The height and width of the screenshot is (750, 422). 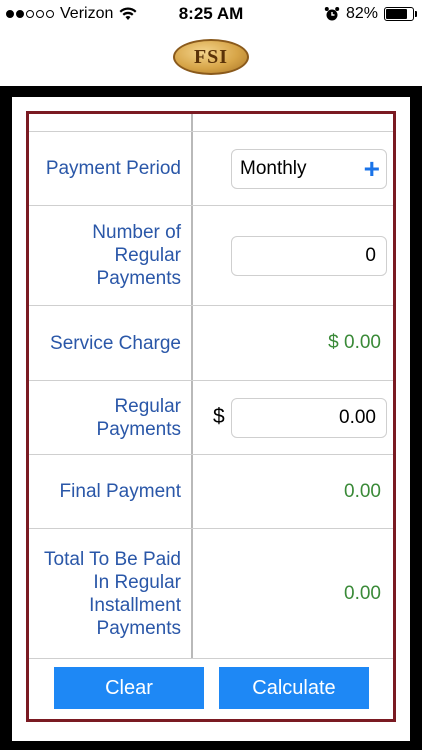 What do you see at coordinates (115, 343) in the screenshot?
I see `service-charge-label: Service Charge` at bounding box center [115, 343].